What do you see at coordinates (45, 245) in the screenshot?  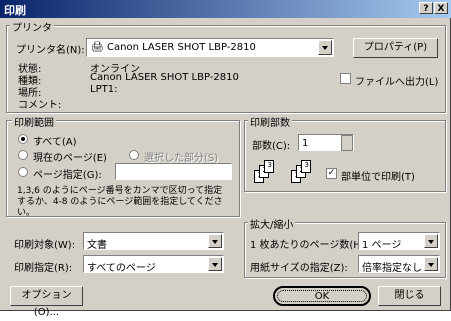 I see `print-what-label: 印刷対象(W):` at bounding box center [45, 245].